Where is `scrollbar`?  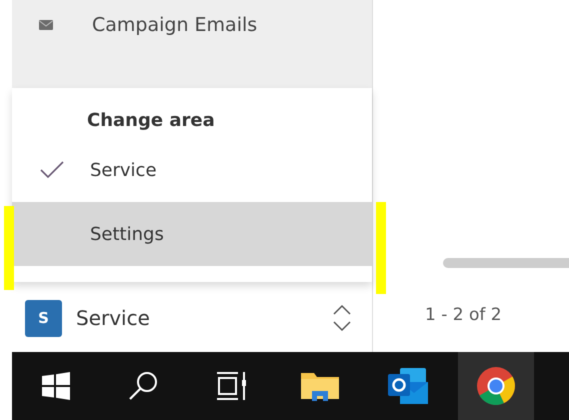 scrollbar is located at coordinates (506, 263).